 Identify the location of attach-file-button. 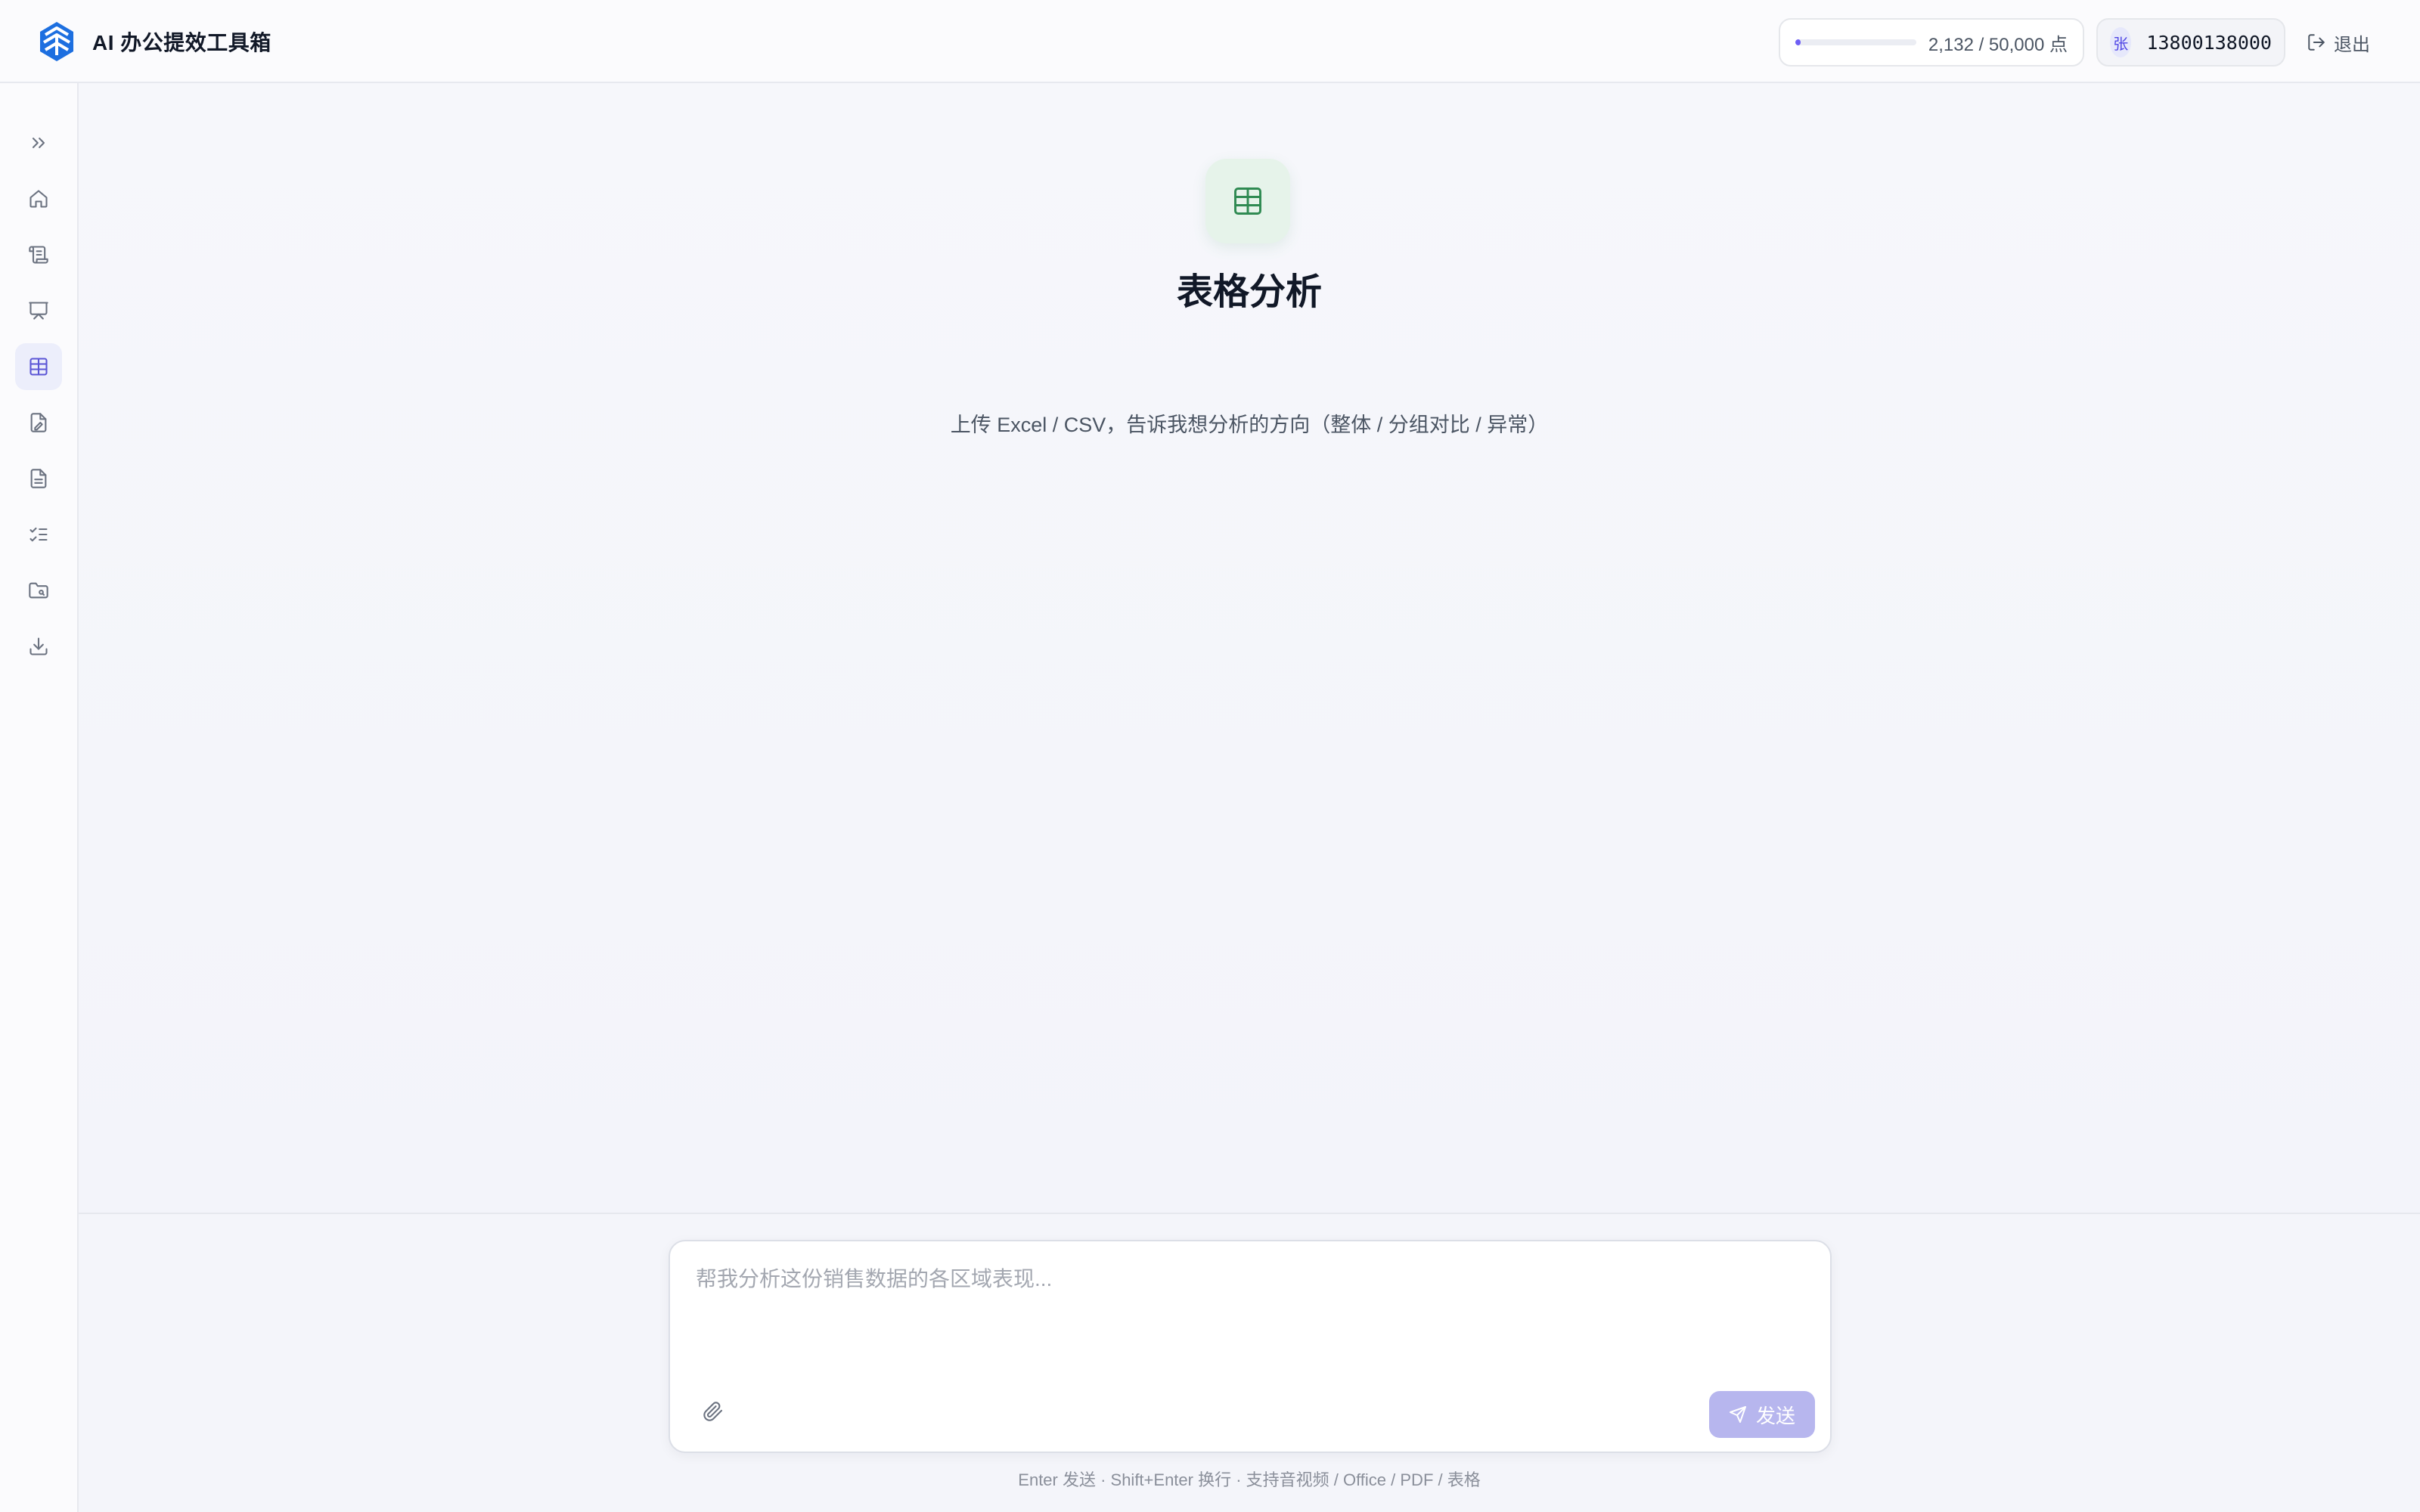
(713, 1411).